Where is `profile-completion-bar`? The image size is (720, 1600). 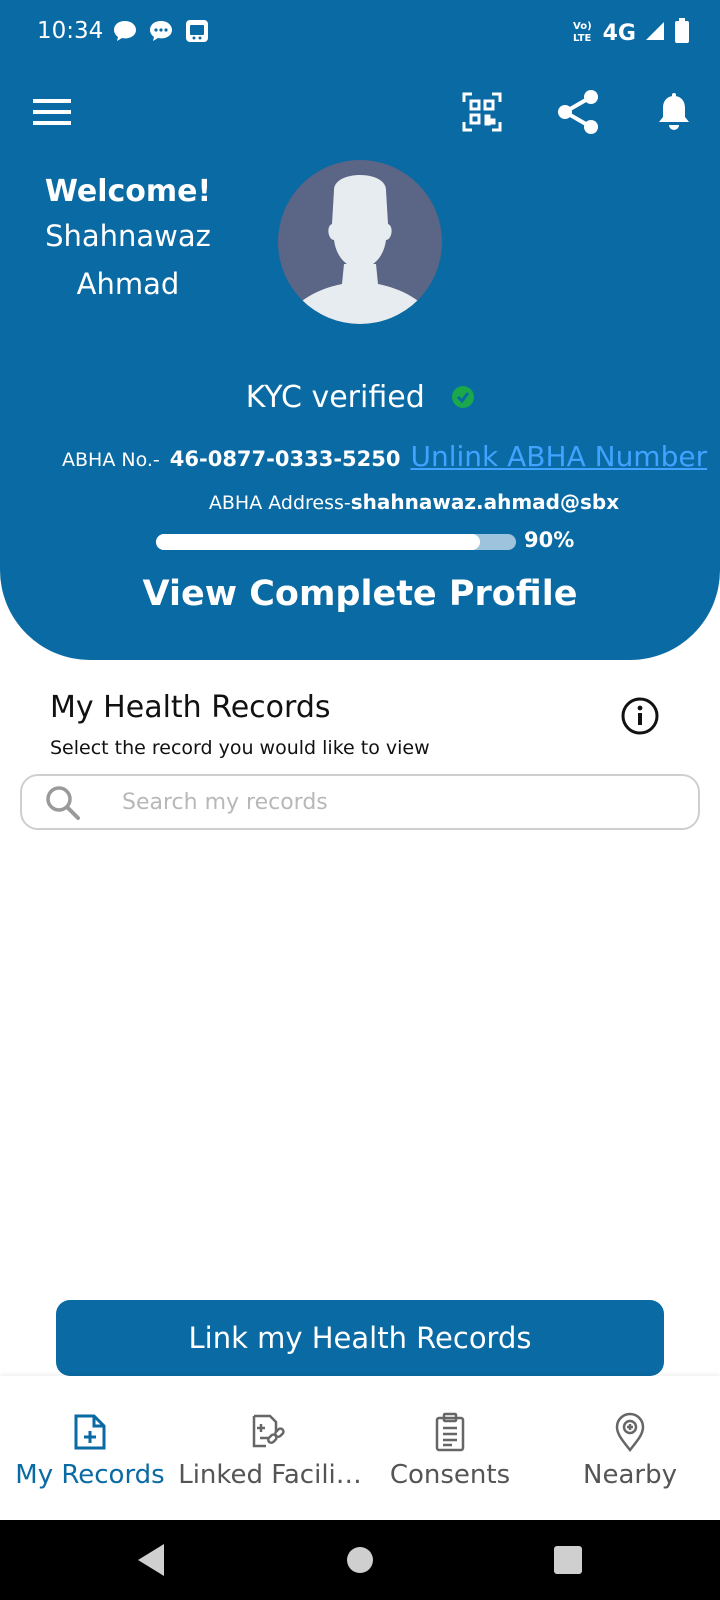
profile-completion-bar is located at coordinates (336, 542).